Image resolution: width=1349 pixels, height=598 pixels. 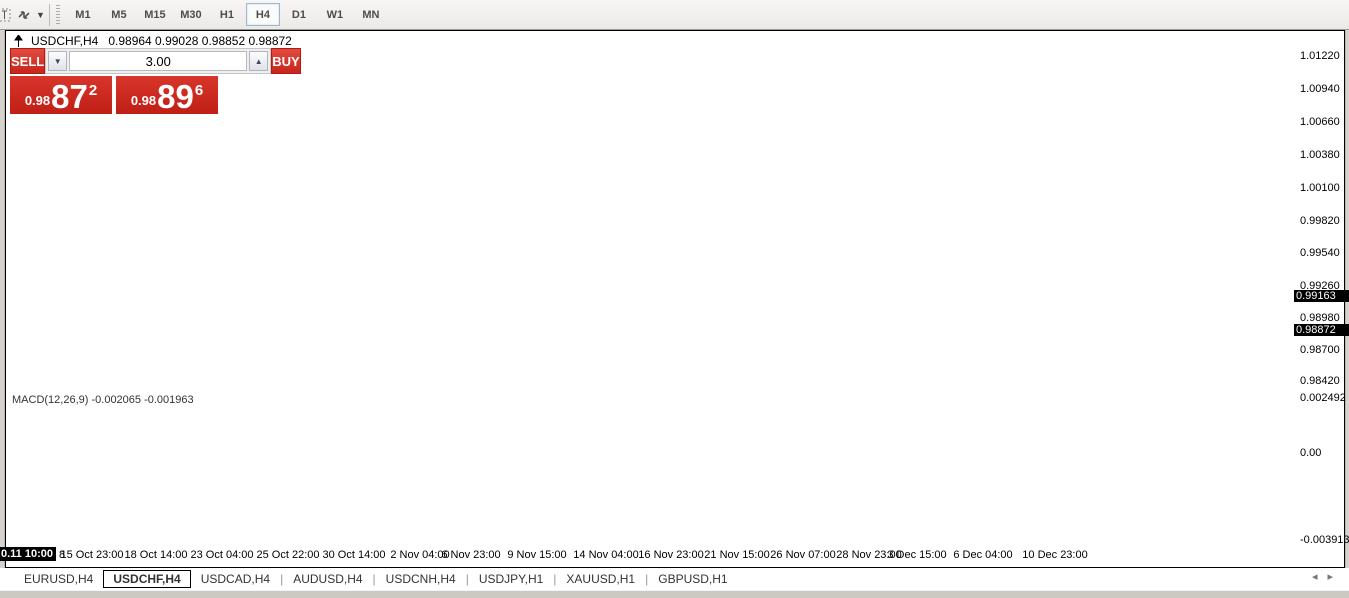 What do you see at coordinates (57, 14) in the screenshot?
I see `toolbar-grip-handle` at bounding box center [57, 14].